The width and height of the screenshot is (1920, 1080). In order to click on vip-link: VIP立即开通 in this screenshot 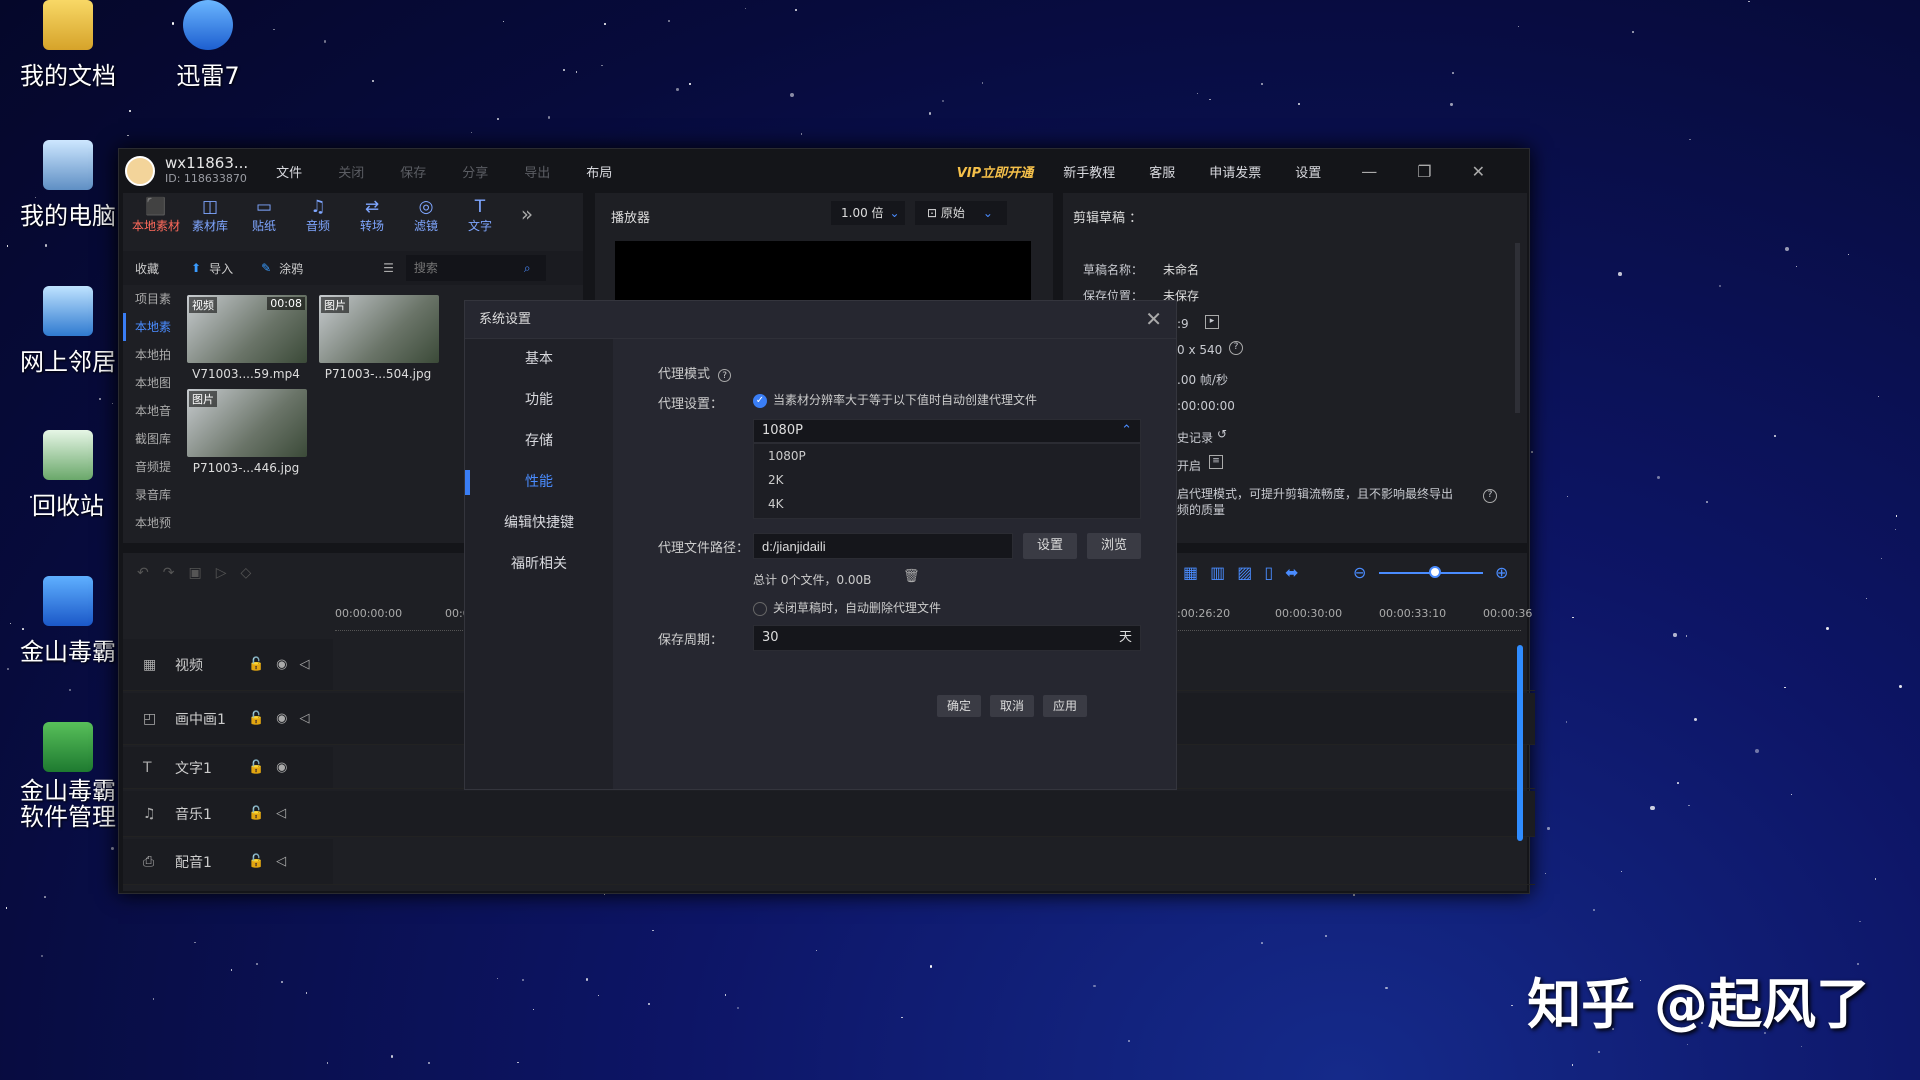, I will do `click(995, 171)`.